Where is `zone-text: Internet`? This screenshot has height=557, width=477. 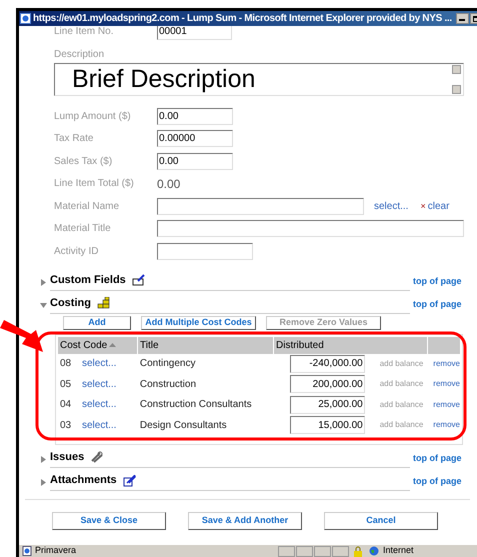
zone-text: Internet is located at coordinates (398, 550).